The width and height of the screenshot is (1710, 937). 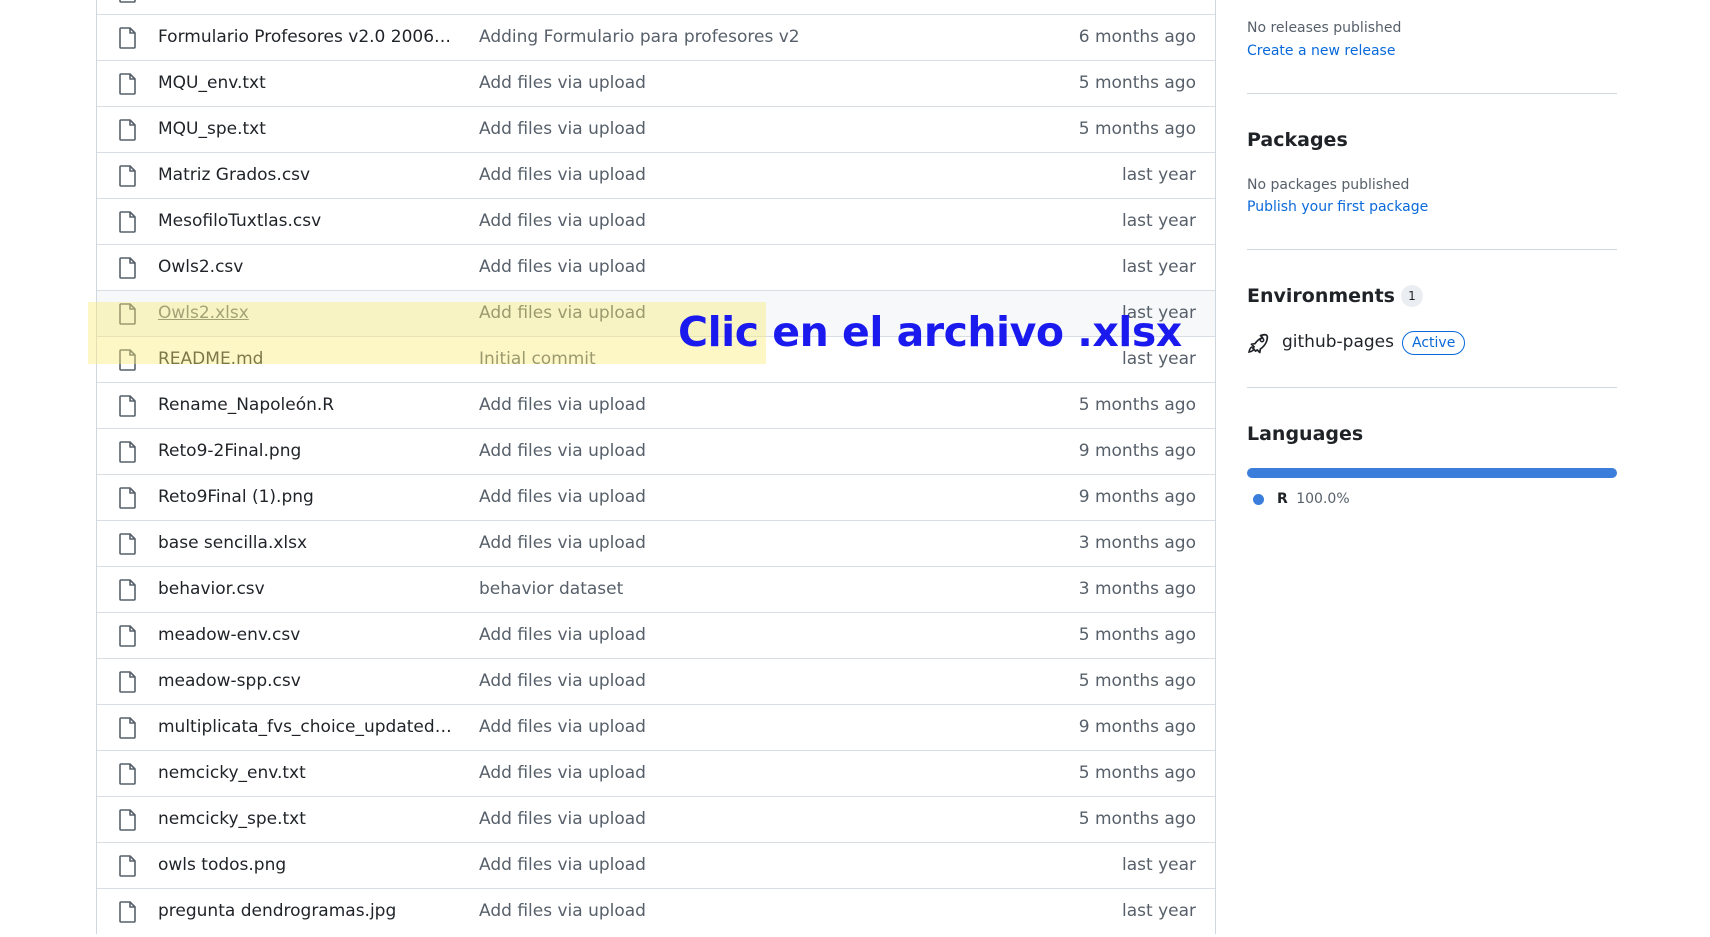 What do you see at coordinates (1297, 140) in the screenshot?
I see `packages-heading: Packages` at bounding box center [1297, 140].